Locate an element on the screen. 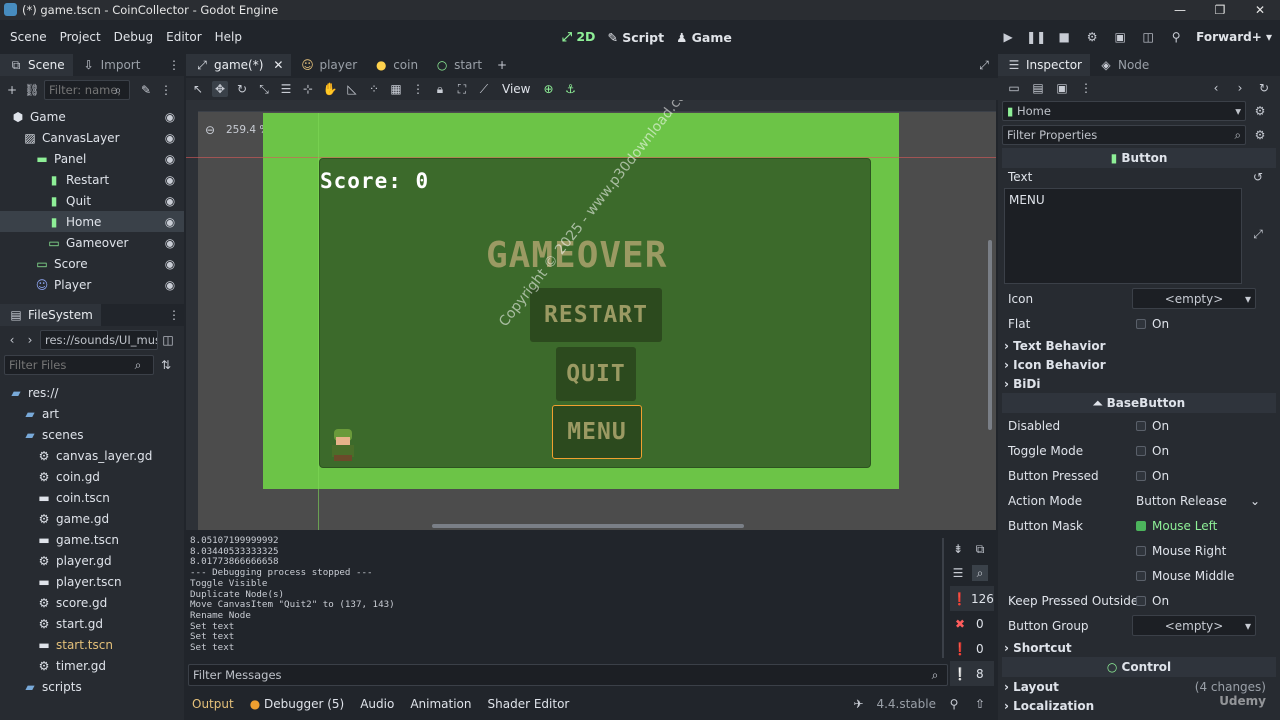  section-control: ○ Control is located at coordinates (1139, 667).